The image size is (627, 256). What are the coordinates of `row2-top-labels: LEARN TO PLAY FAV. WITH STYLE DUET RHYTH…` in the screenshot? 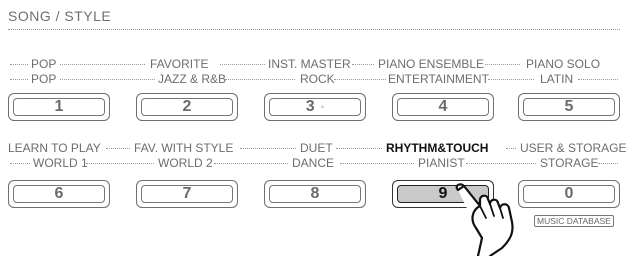 It's located at (313, 148).